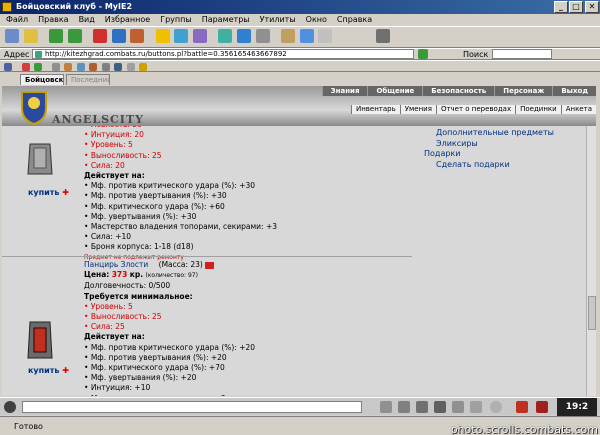  What do you see at coordinates (475, 109) in the screenshot?
I see `site-subnav-item: Отчет о переводах` at bounding box center [475, 109].